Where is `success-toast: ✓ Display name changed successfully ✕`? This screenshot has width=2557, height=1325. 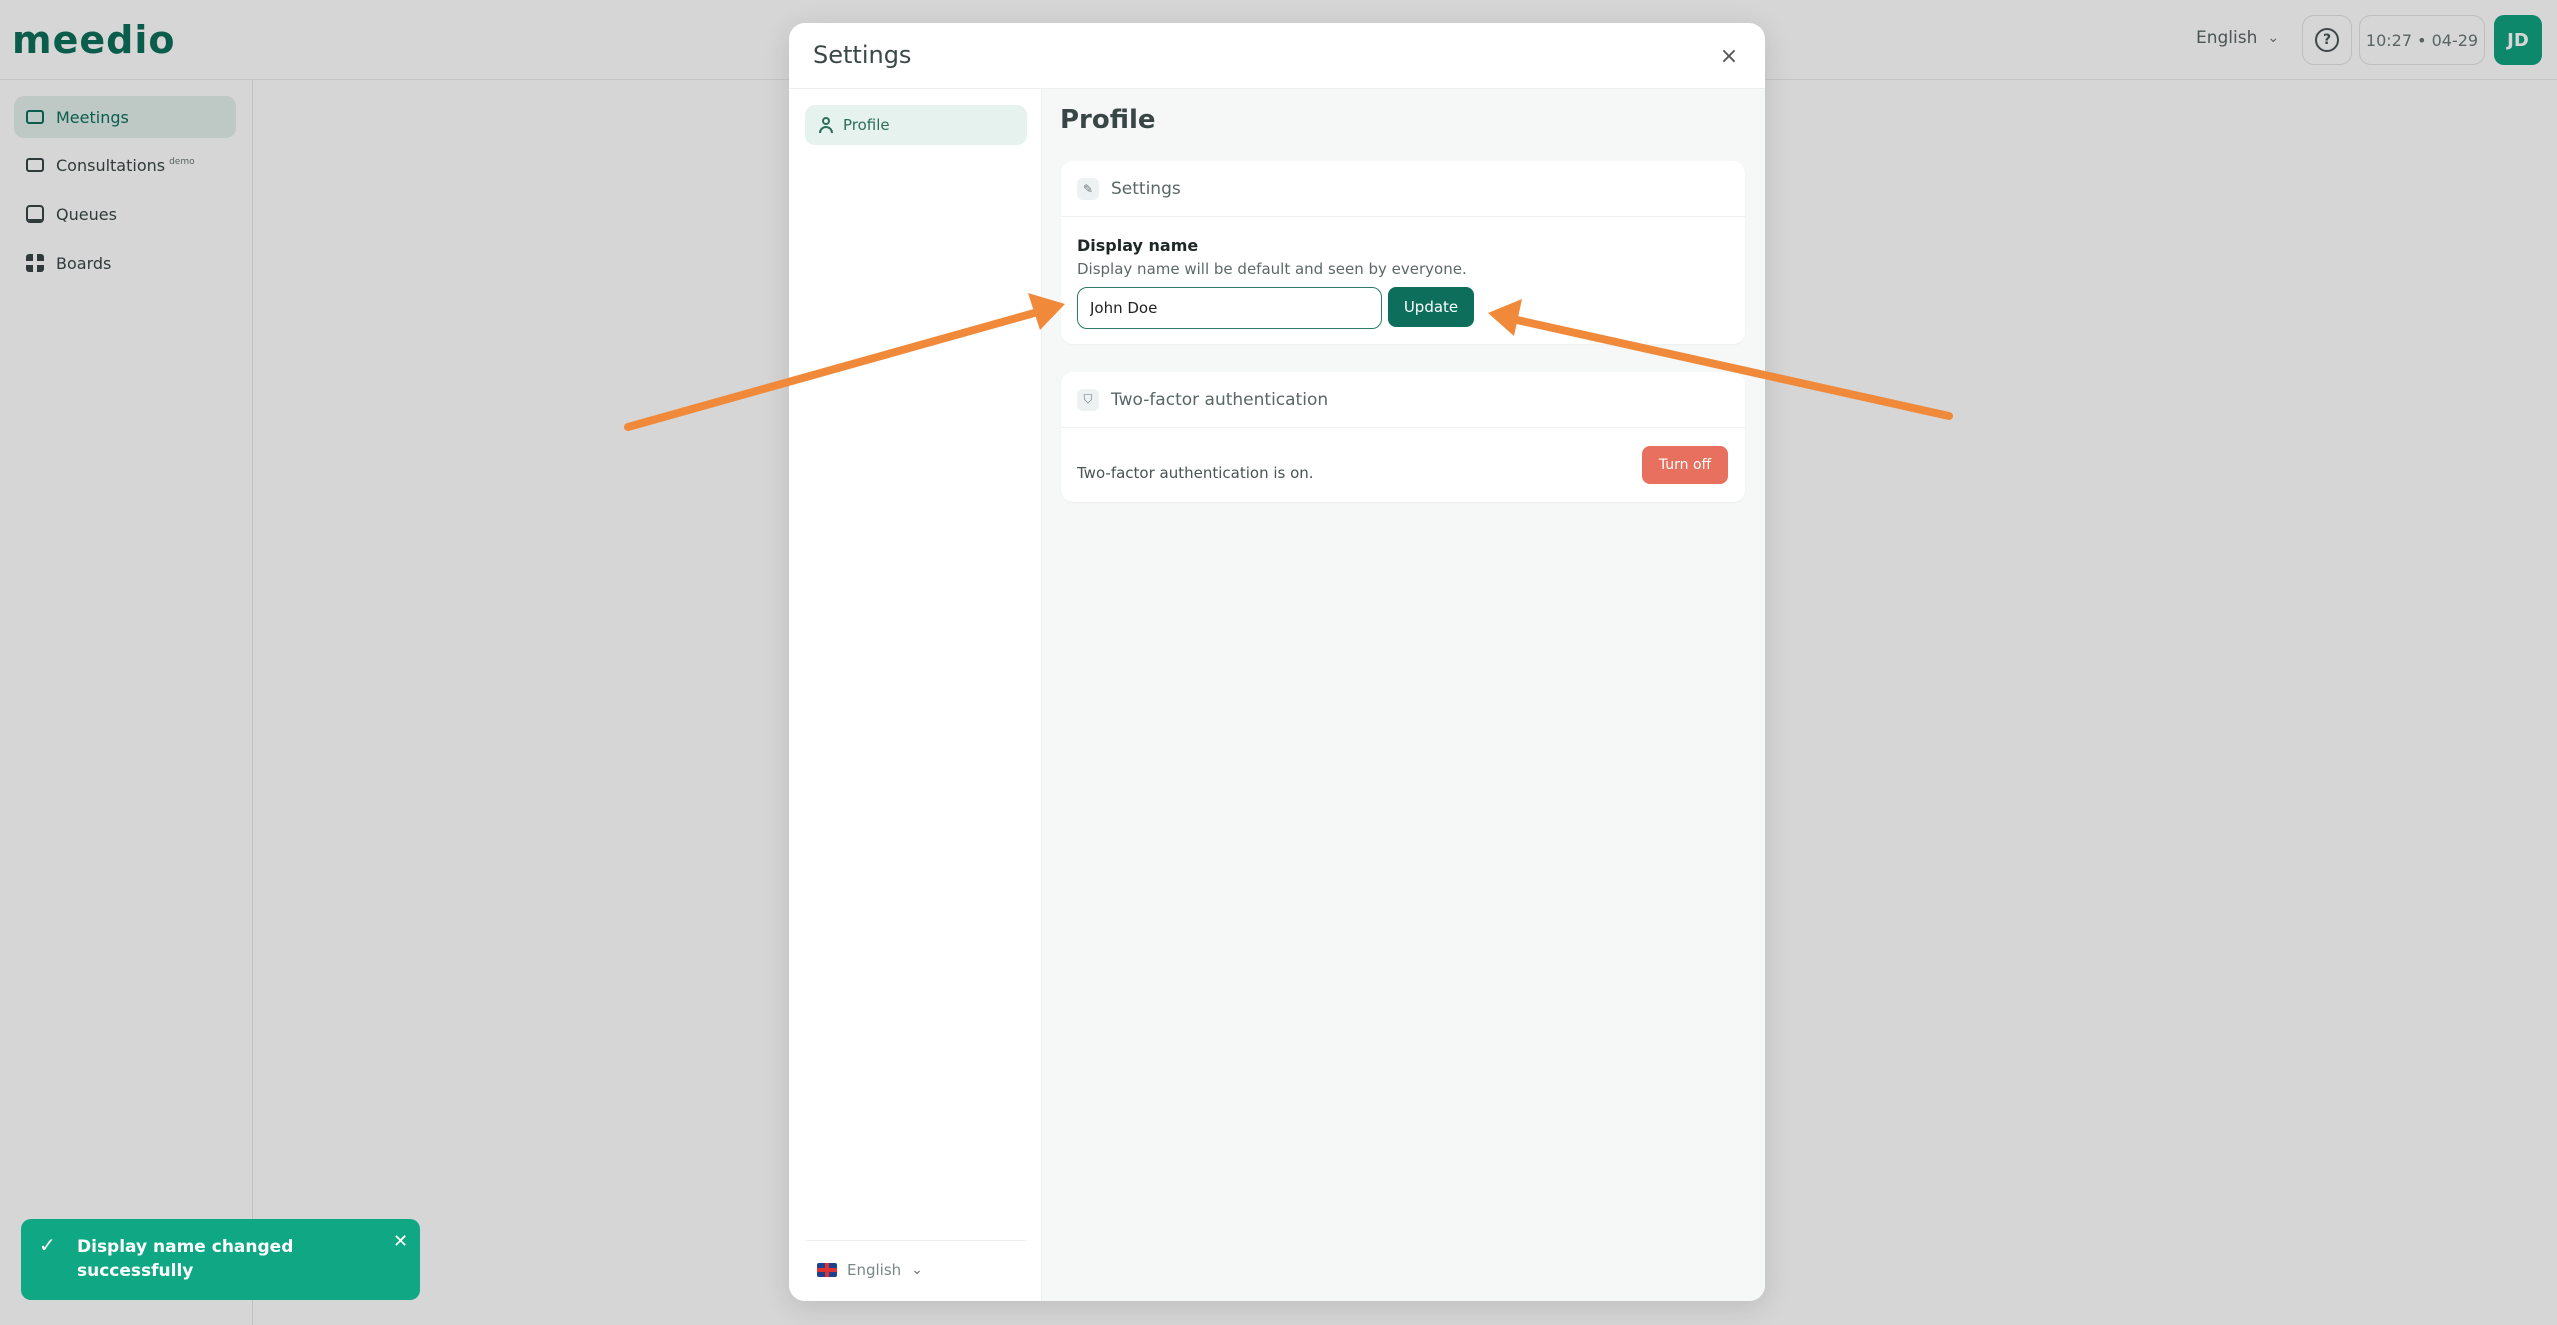
success-toast: ✓ Display name changed successfully ✕ is located at coordinates (220, 1259).